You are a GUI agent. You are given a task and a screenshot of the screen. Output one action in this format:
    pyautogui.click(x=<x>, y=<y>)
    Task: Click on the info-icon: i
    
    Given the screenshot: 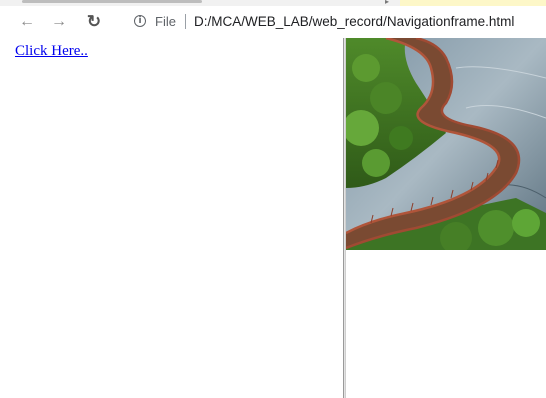 What is the action you would take?
    pyautogui.click(x=140, y=21)
    